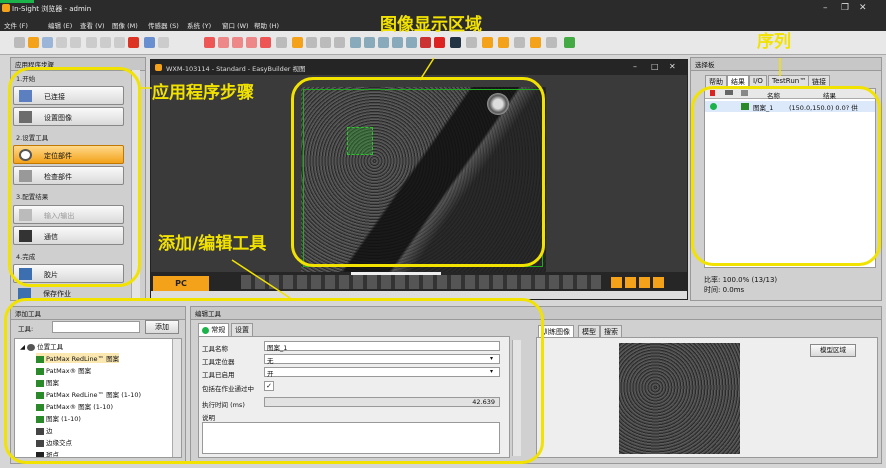 This screenshot has height=468, width=886. I want to click on add-edit-arrow, so click(261, 279).